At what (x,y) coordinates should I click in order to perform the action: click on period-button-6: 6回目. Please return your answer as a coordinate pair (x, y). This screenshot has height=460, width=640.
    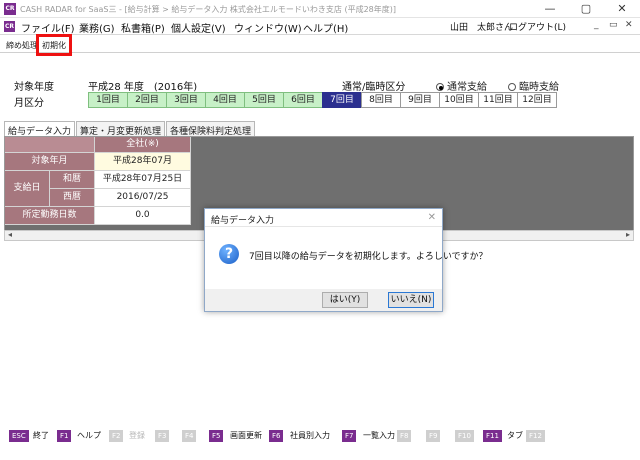
    Looking at the image, I should click on (303, 100).